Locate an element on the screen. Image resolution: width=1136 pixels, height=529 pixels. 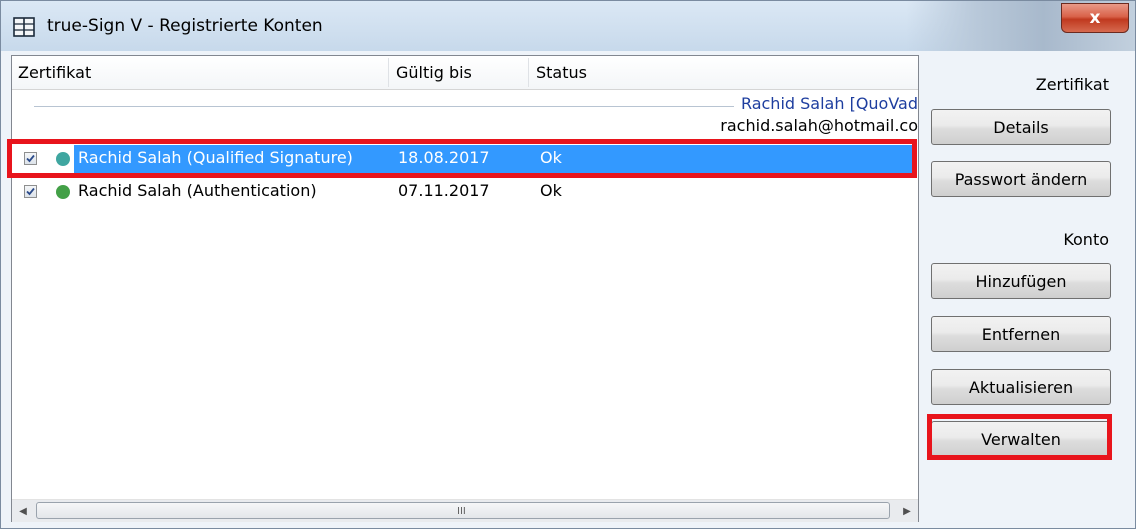
add-account-button: Hinzufügen is located at coordinates (1021, 281).